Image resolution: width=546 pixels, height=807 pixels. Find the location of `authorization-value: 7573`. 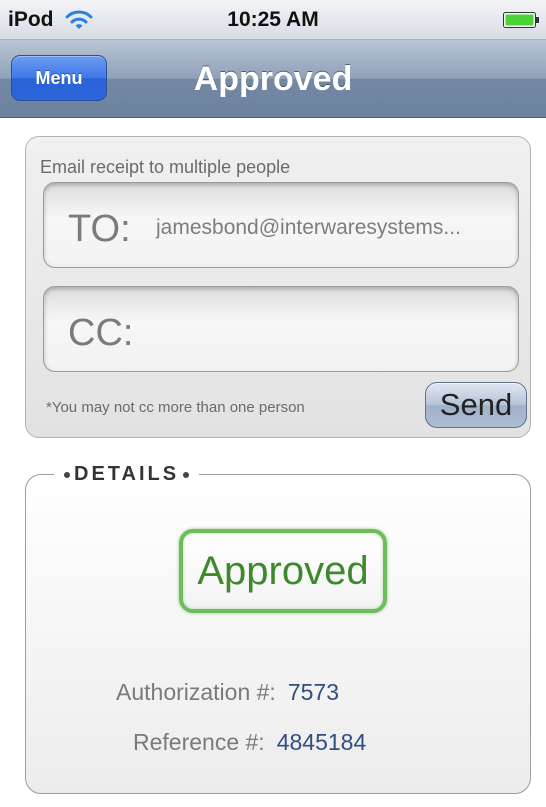

authorization-value: 7573 is located at coordinates (313, 692).